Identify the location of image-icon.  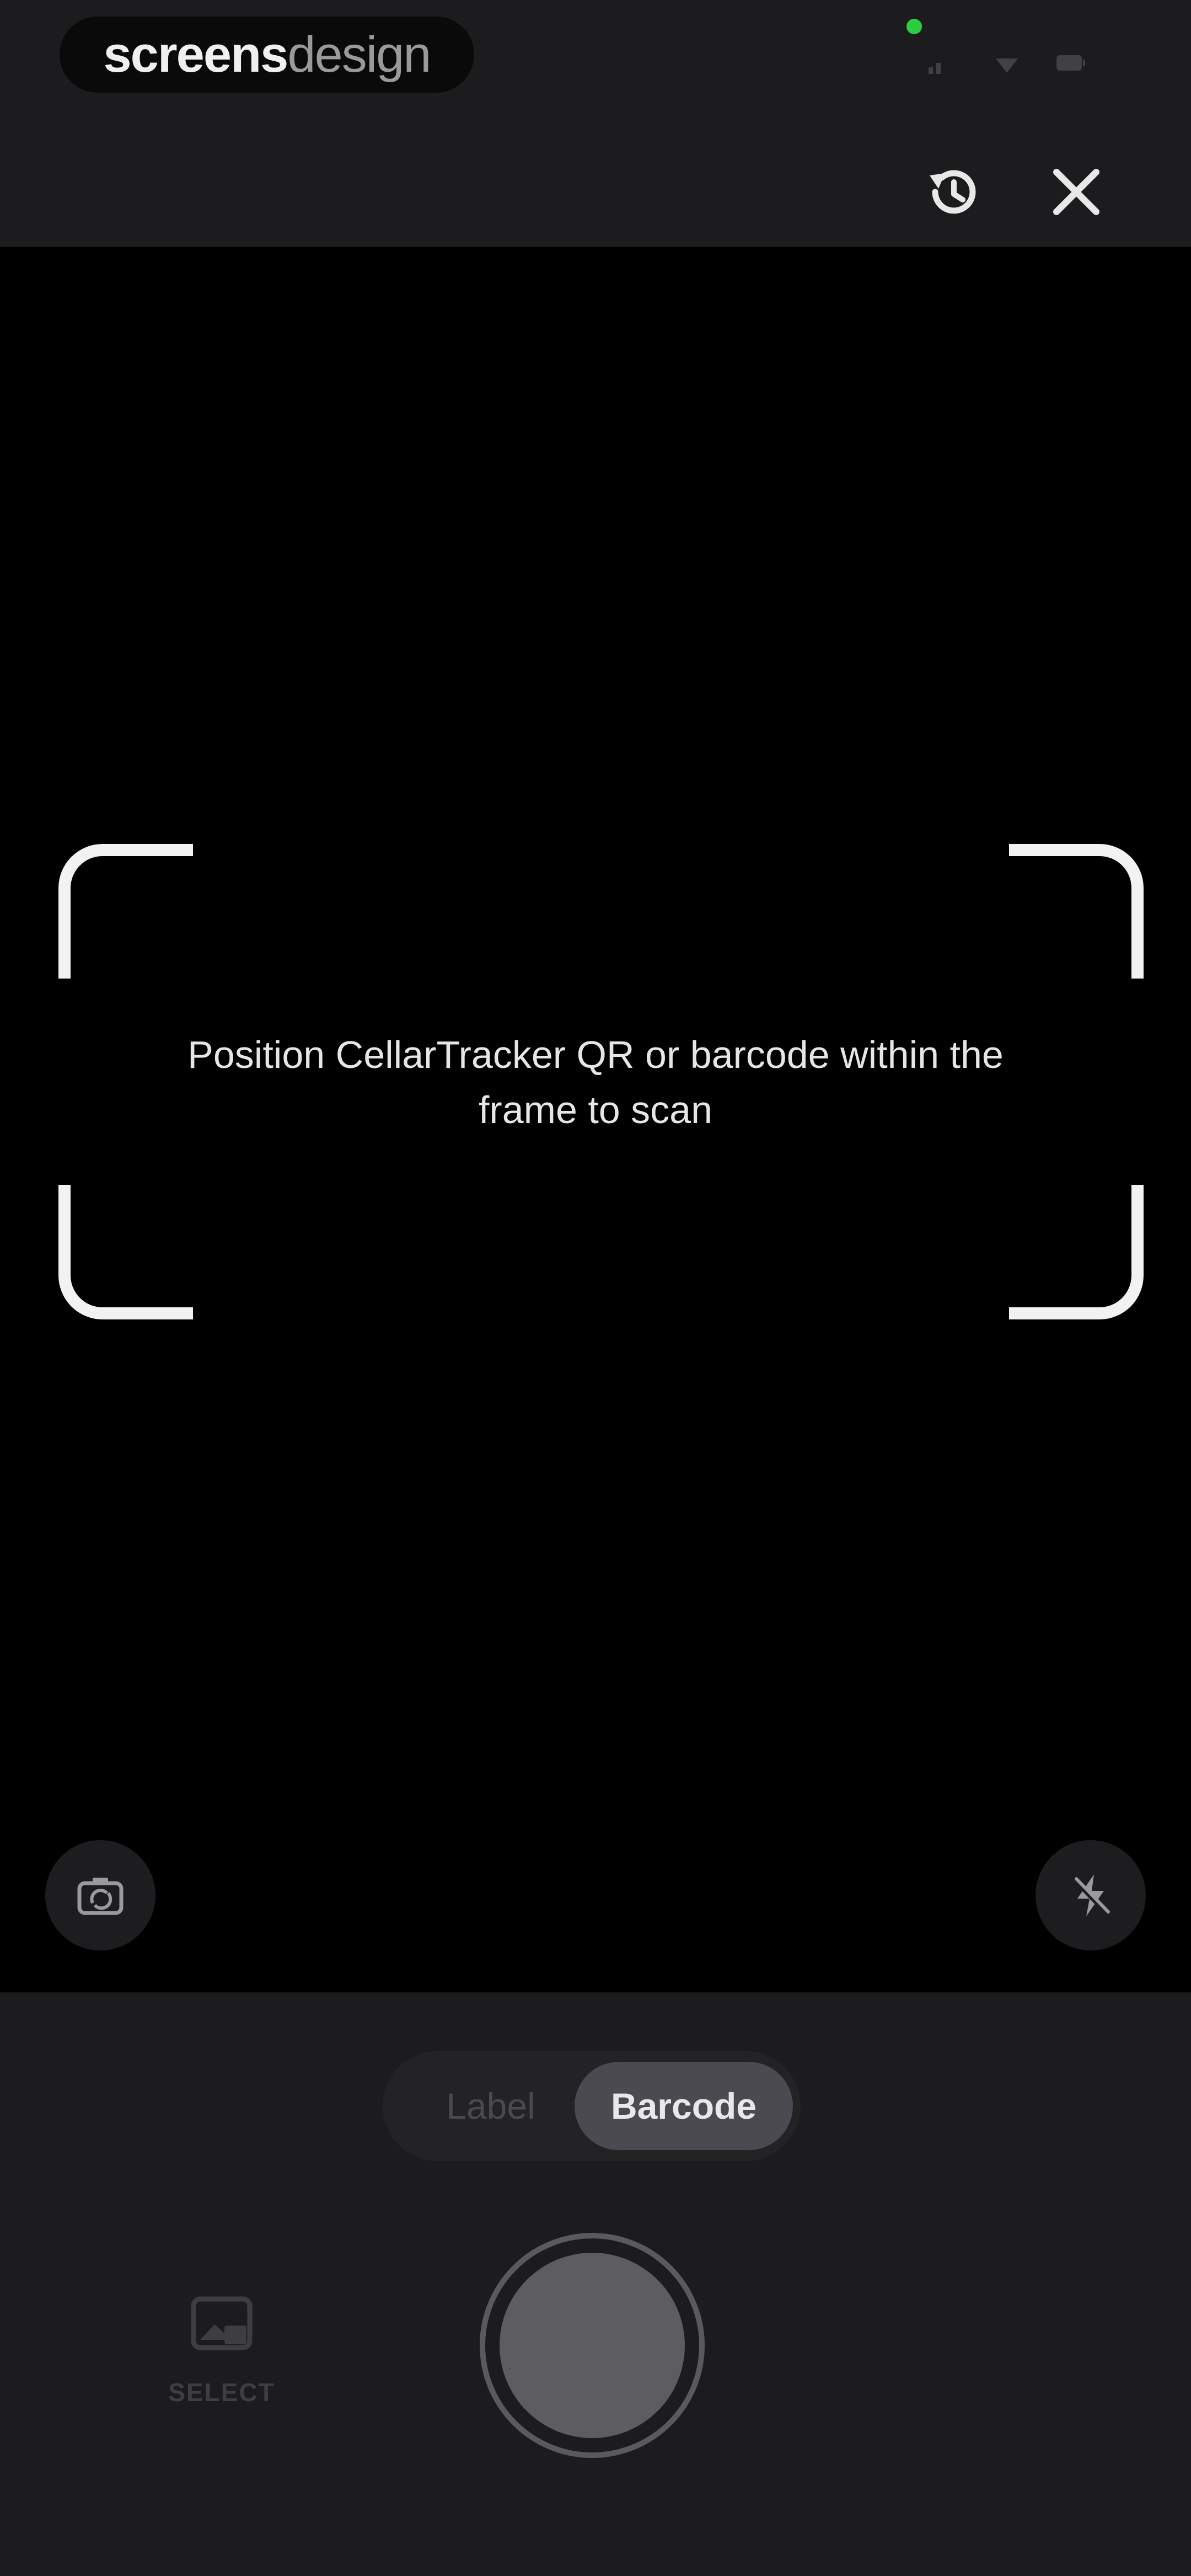
(222, 2323).